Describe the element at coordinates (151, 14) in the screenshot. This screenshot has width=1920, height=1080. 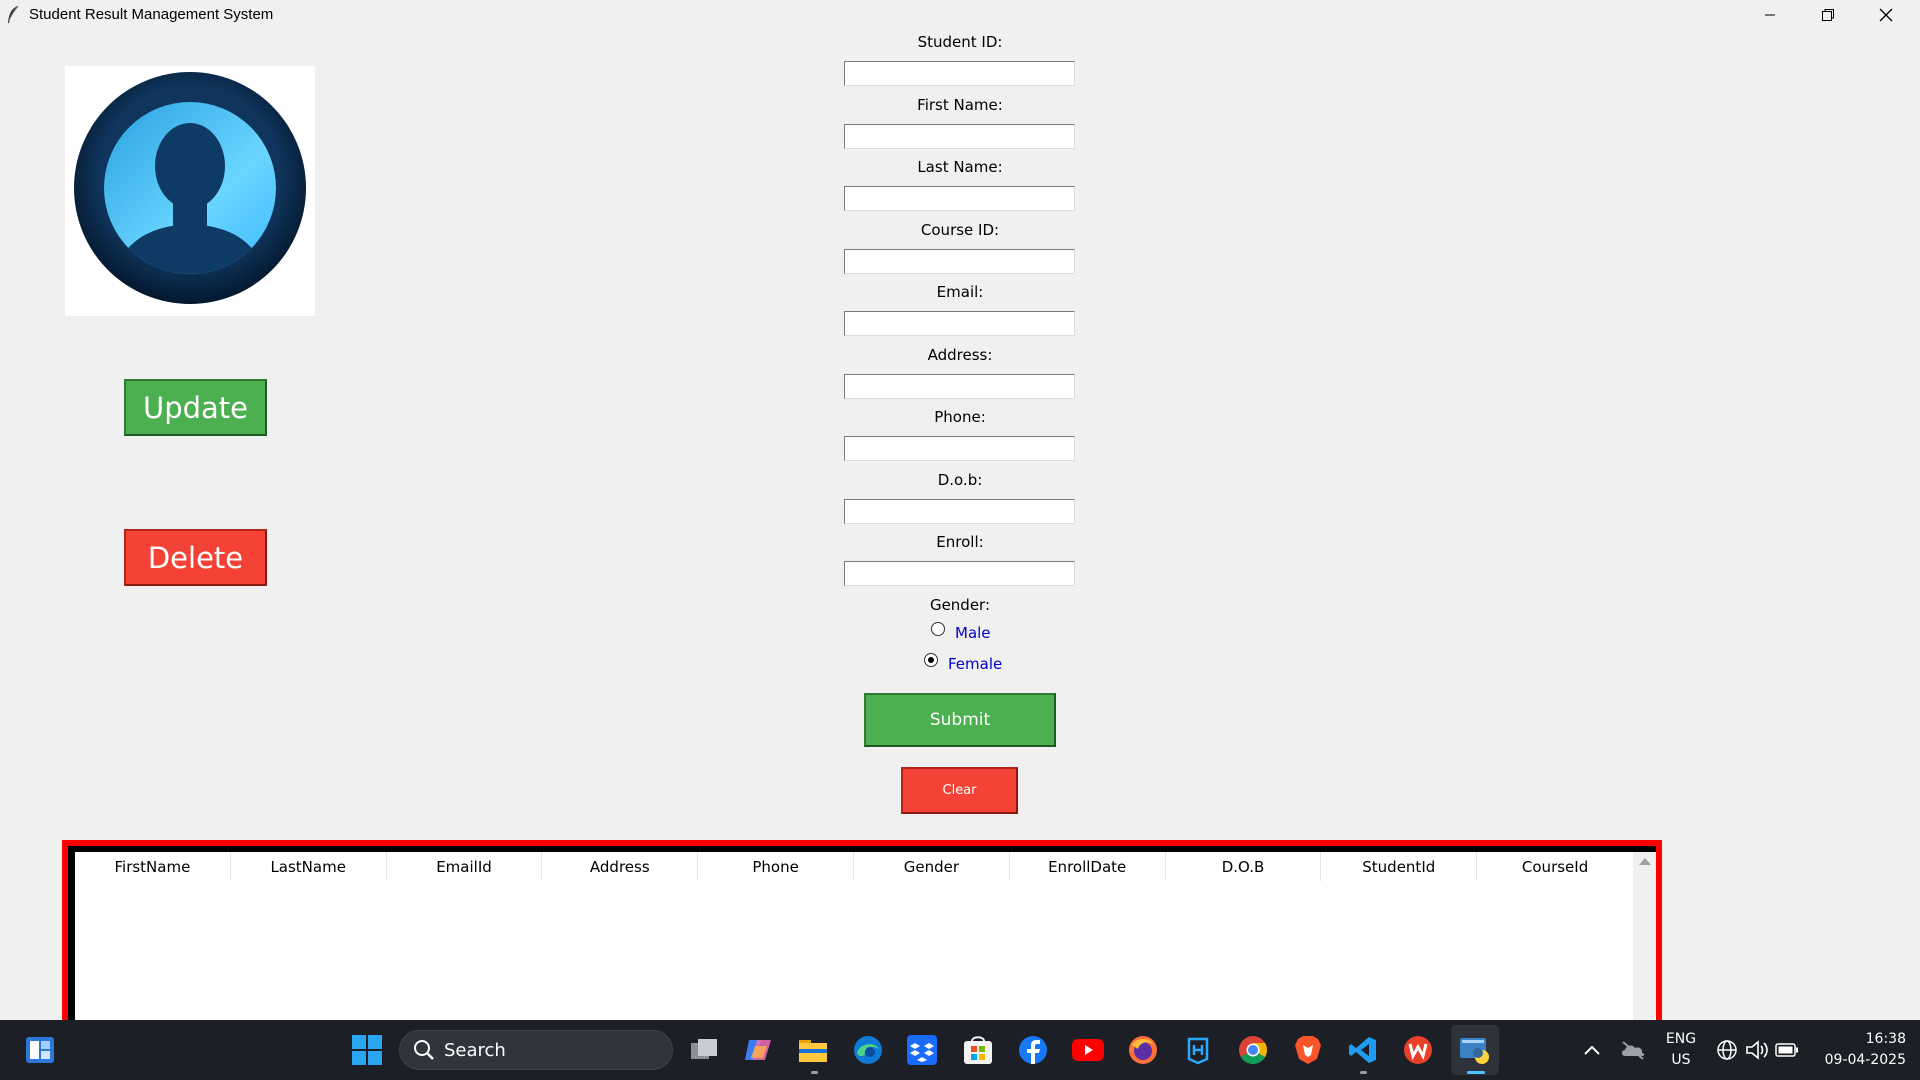
I see `window-title: Student Result Management System` at that location.